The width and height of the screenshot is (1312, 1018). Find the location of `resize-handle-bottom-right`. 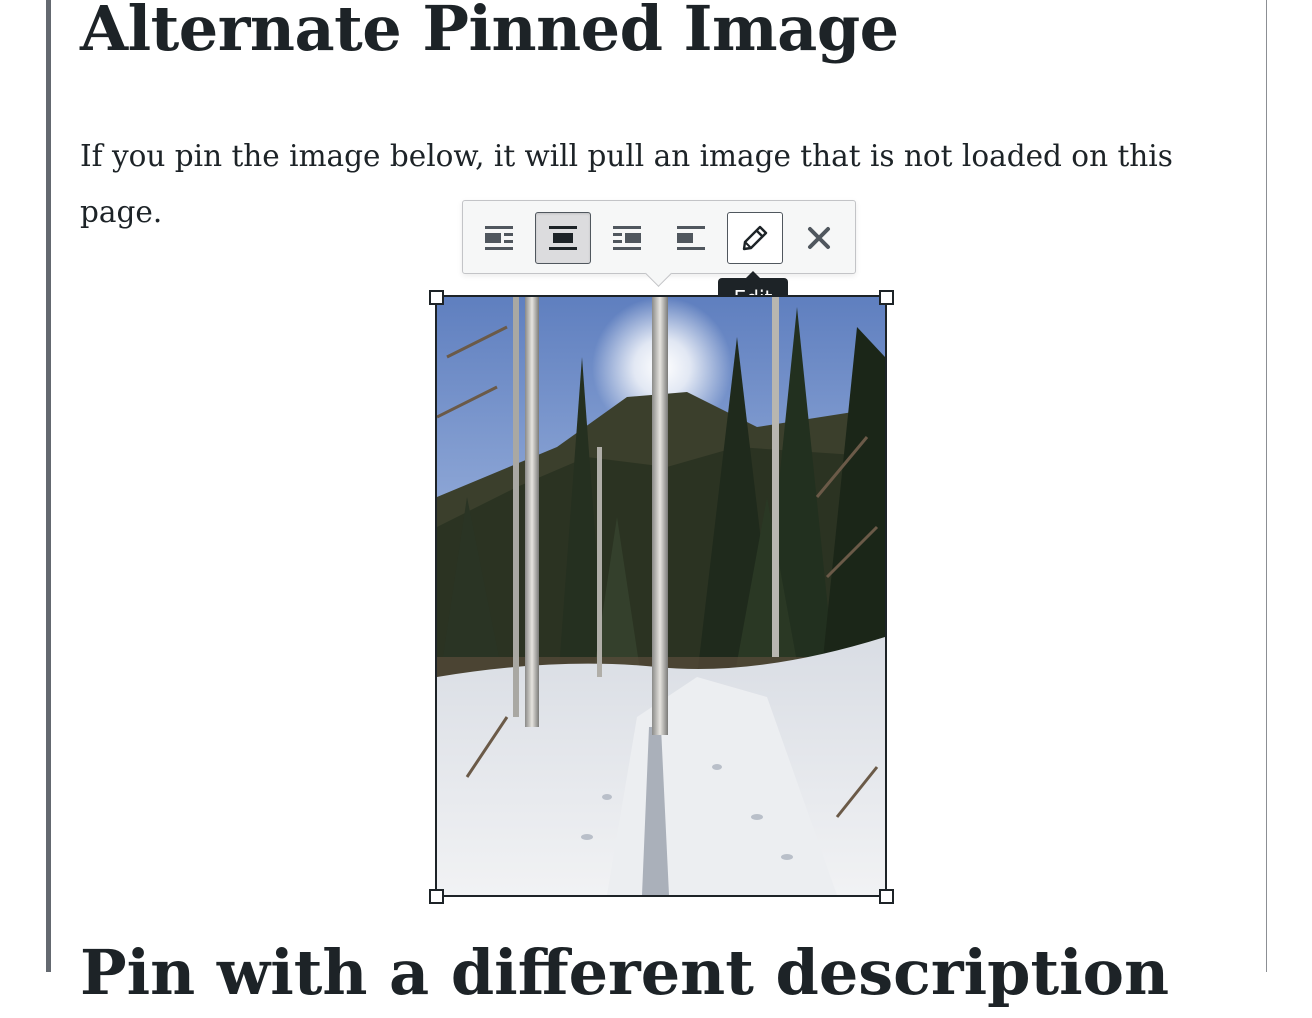

resize-handle-bottom-right is located at coordinates (886, 896).